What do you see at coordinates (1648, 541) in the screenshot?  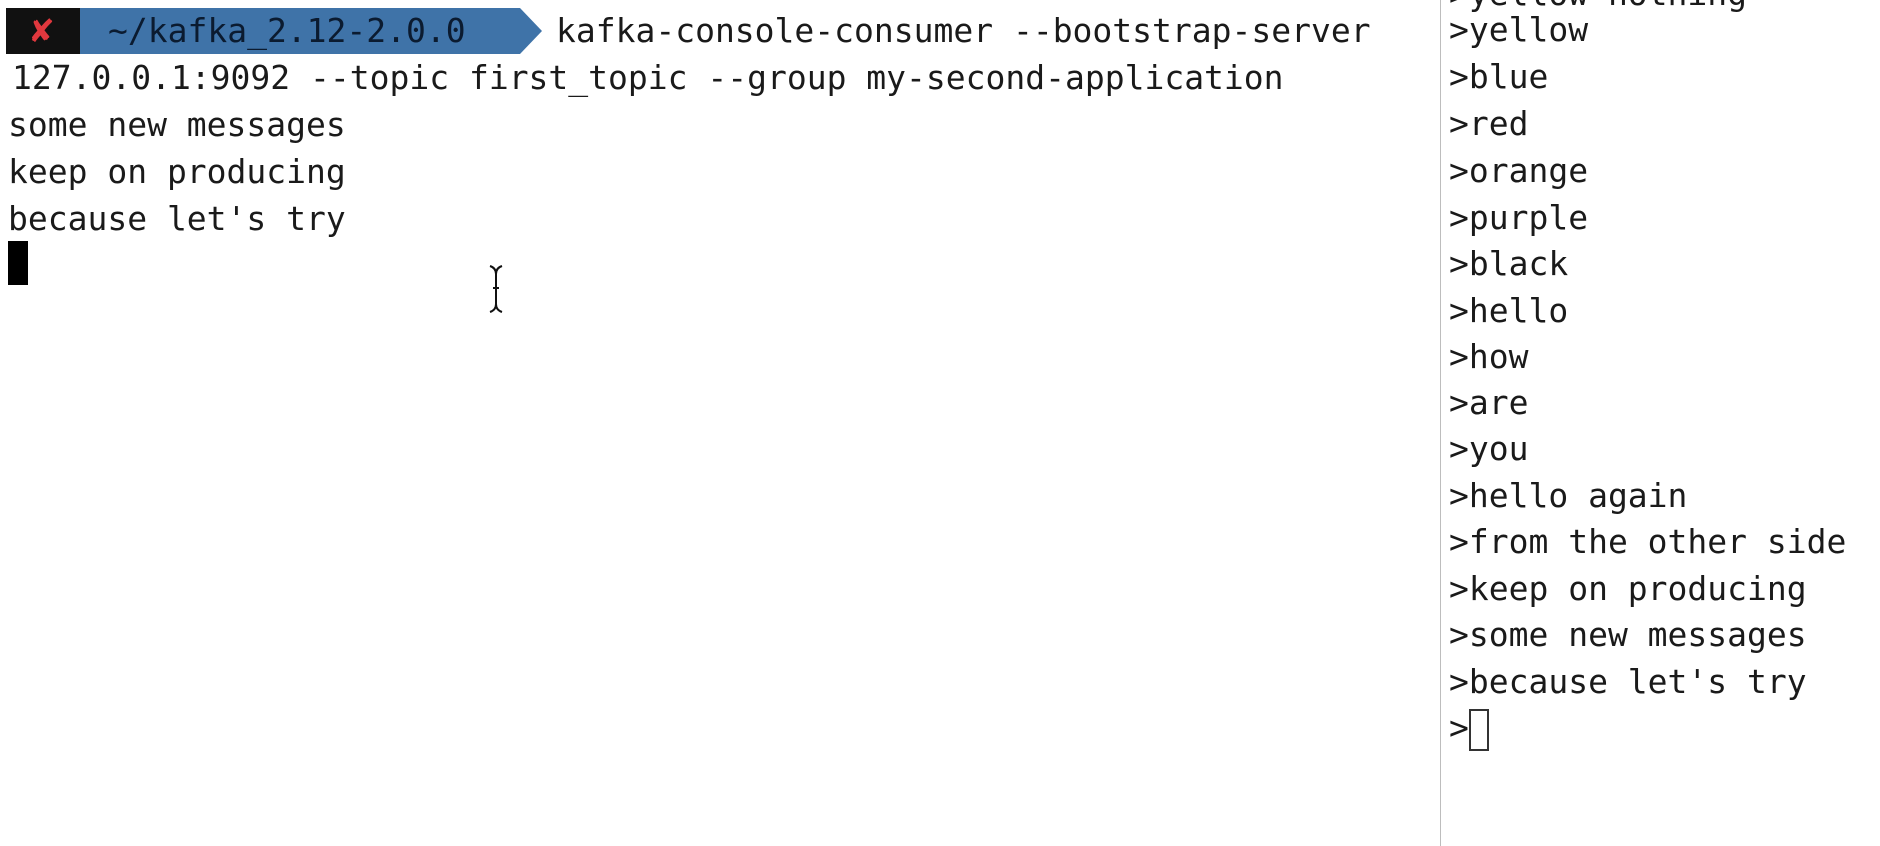 I see `producer-line: >from the other side` at bounding box center [1648, 541].